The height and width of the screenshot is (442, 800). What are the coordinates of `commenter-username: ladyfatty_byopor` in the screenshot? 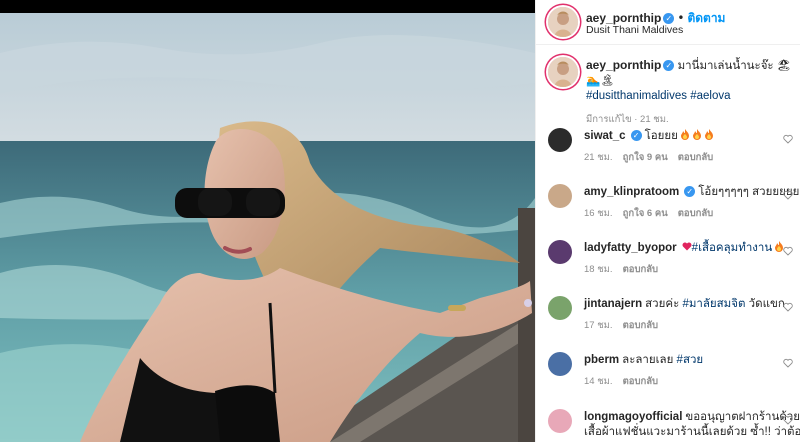 It's located at (630, 248).